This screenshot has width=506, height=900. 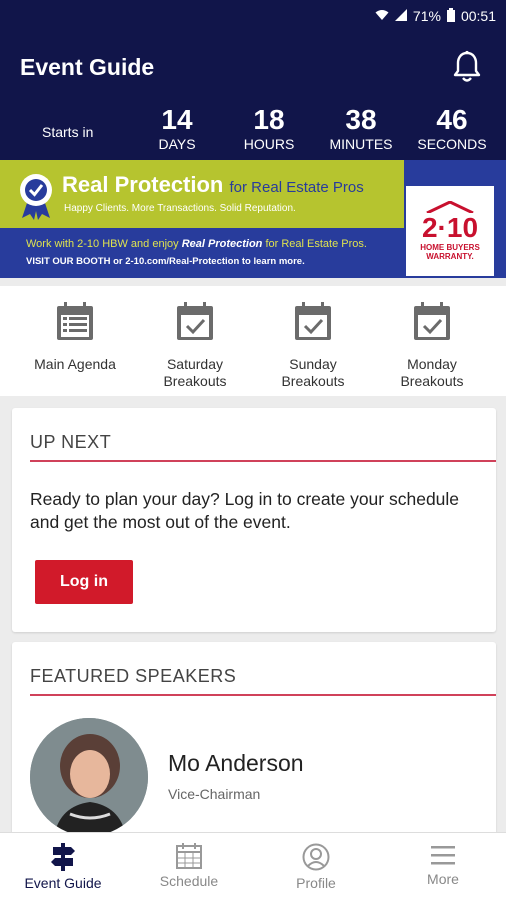 I want to click on banner-line1-emphasis: Real Protection, so click(x=222, y=244).